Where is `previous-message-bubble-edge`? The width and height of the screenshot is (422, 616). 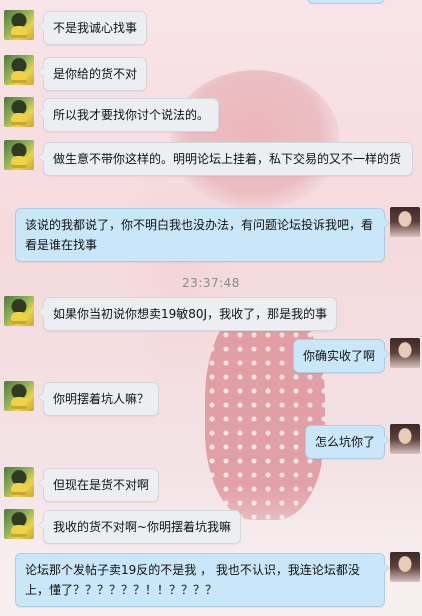 previous-message-bubble-edge is located at coordinates (346, 2).